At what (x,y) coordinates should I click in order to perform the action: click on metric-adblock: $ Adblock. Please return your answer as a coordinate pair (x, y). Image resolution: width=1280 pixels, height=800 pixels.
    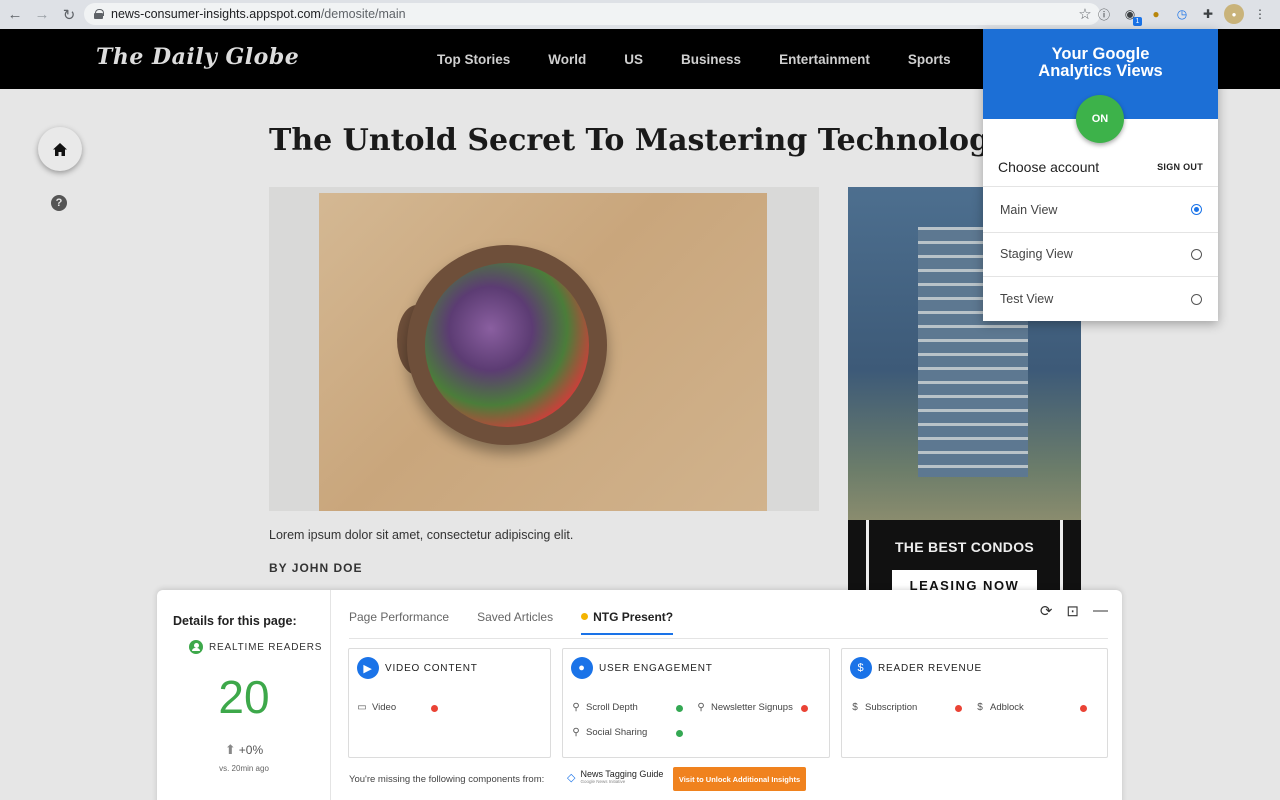
    Looking at the image, I should click on (999, 707).